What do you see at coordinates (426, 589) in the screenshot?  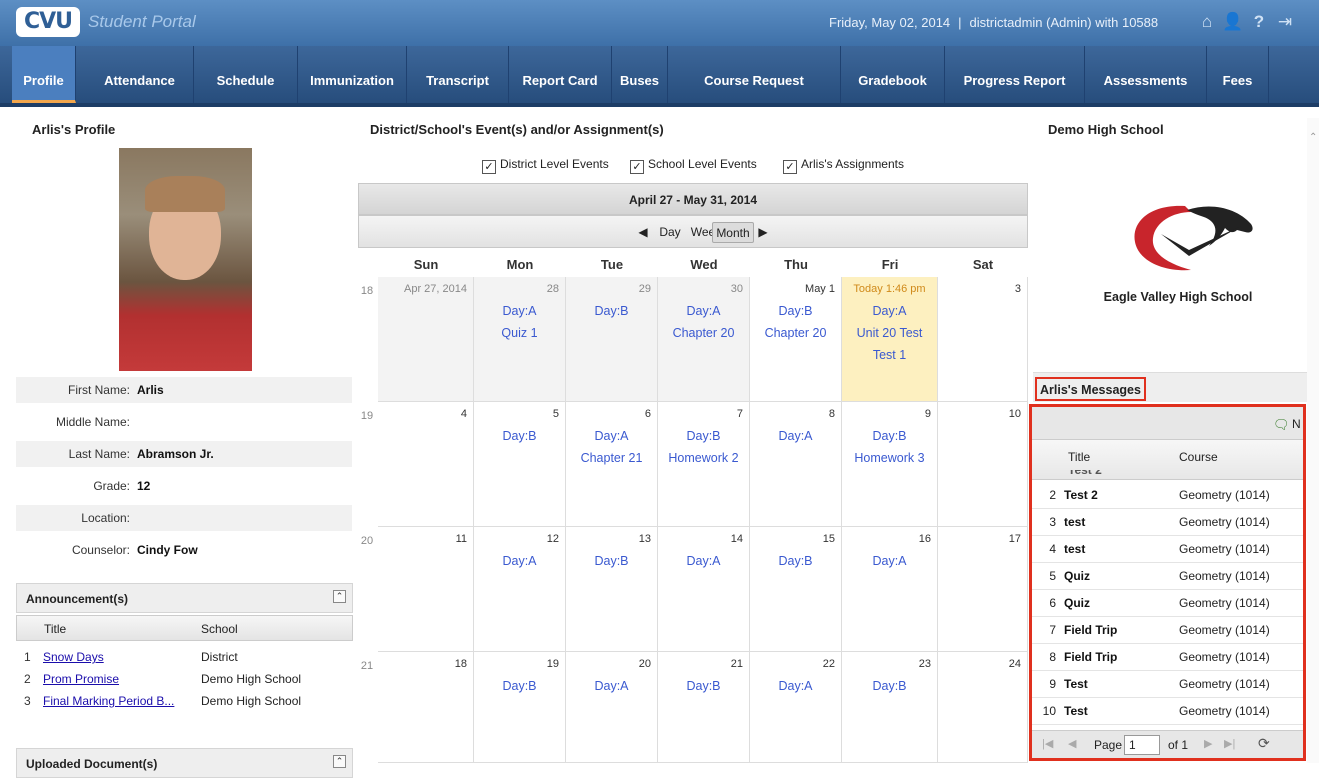 I see `calendar-day: 11` at bounding box center [426, 589].